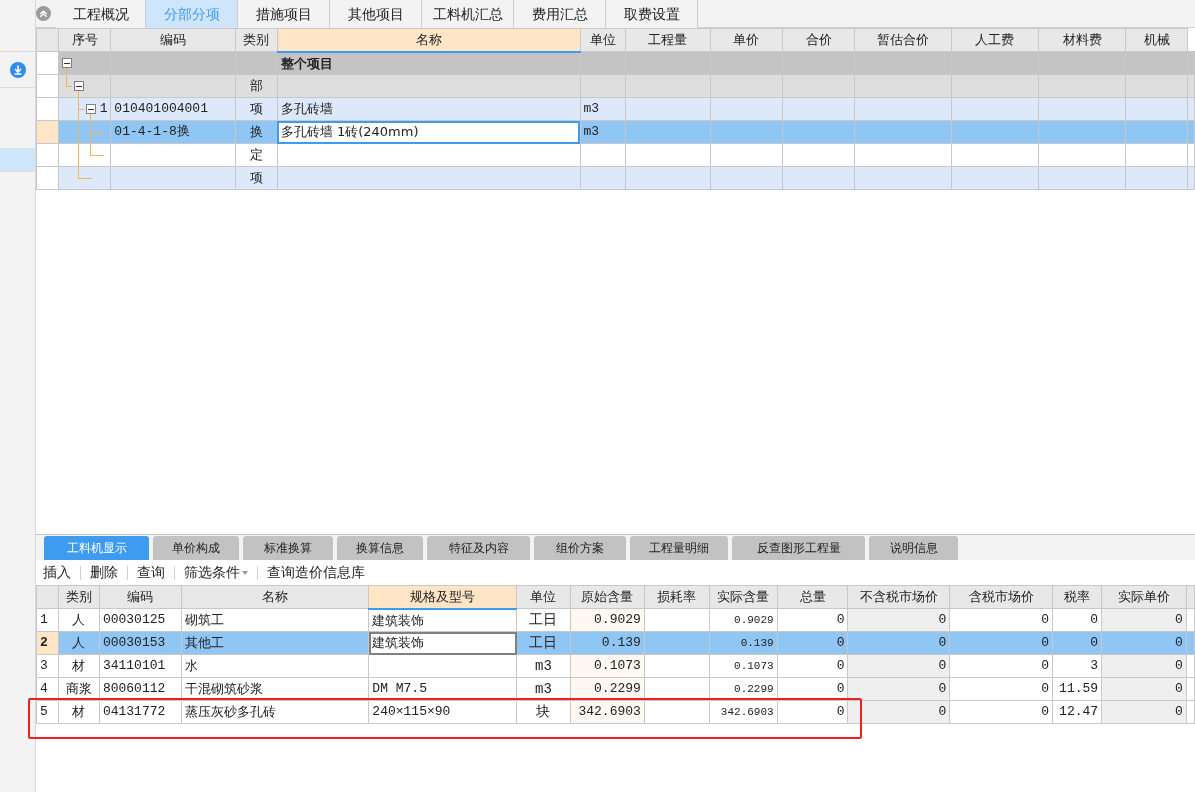 The height and width of the screenshot is (792, 1195). Describe the element at coordinates (104, 572) in the screenshot. I see `toolbar-button: 删除` at that location.